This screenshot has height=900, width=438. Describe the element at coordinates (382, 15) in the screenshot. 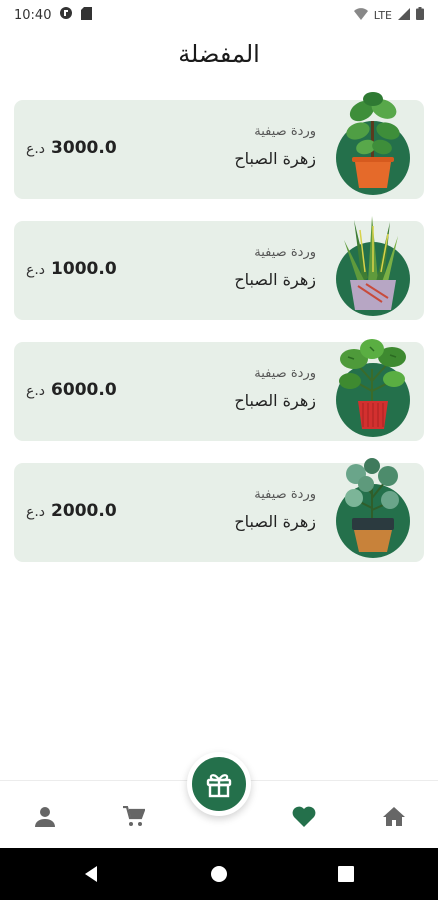

I see `network-label: LTE` at that location.